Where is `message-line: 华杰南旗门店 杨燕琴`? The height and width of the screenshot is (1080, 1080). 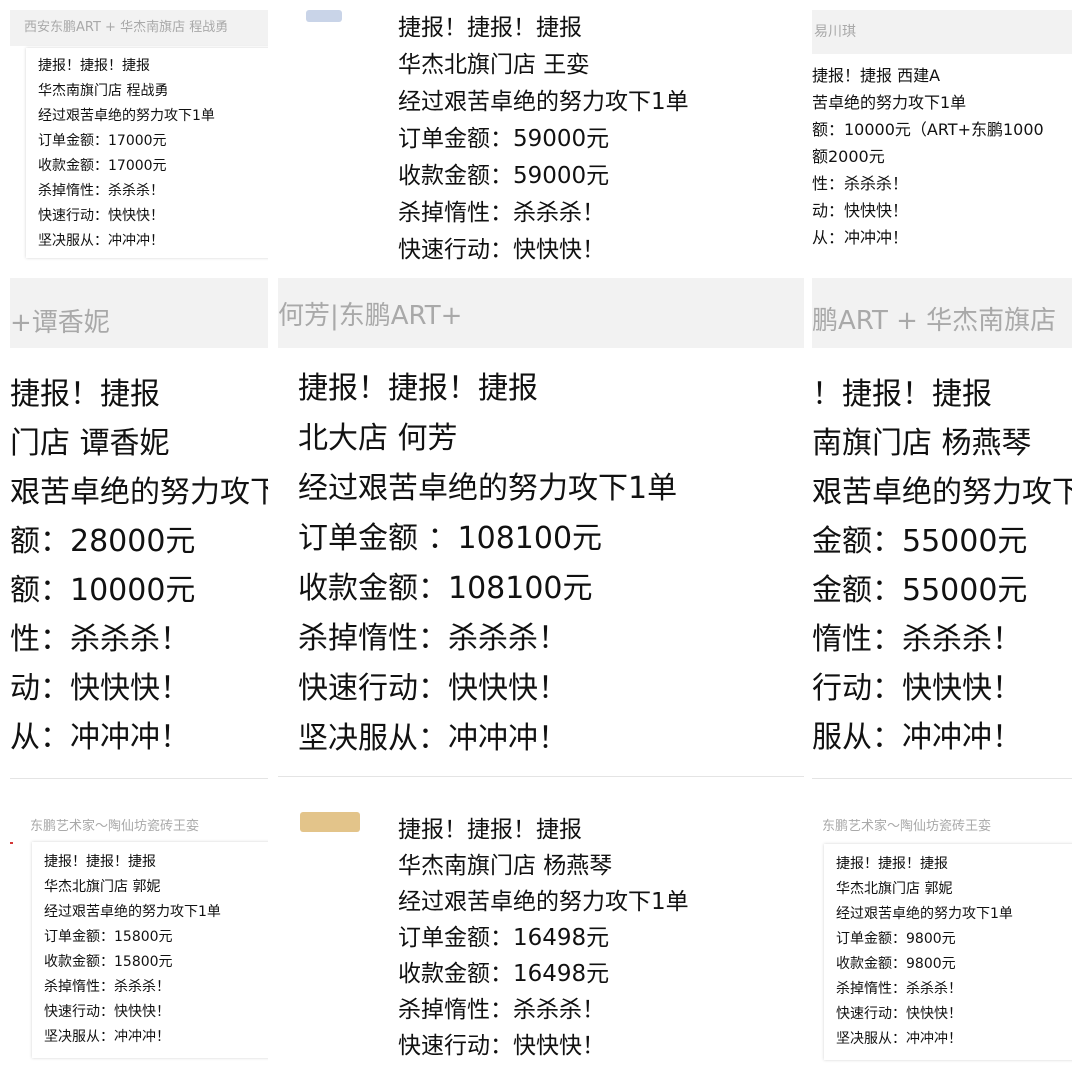
message-line: 华杰南旗门店 杨燕琴 is located at coordinates (505, 866).